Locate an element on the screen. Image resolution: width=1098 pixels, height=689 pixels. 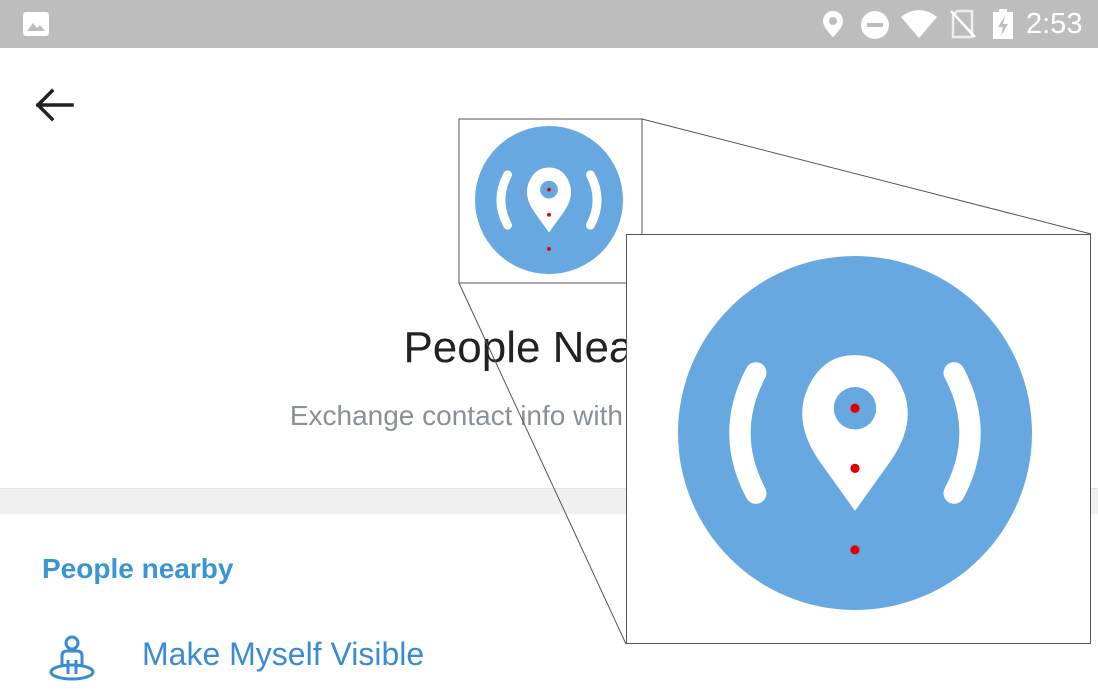
no-sim-icon is located at coordinates (963, 24).